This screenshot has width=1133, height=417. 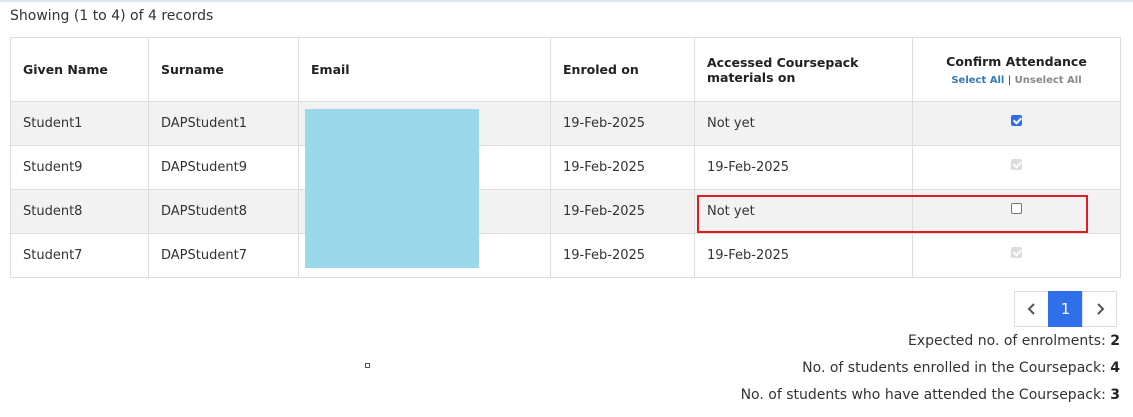 What do you see at coordinates (1115, 368) in the screenshot?
I see `students-enrolled-value: 4` at bounding box center [1115, 368].